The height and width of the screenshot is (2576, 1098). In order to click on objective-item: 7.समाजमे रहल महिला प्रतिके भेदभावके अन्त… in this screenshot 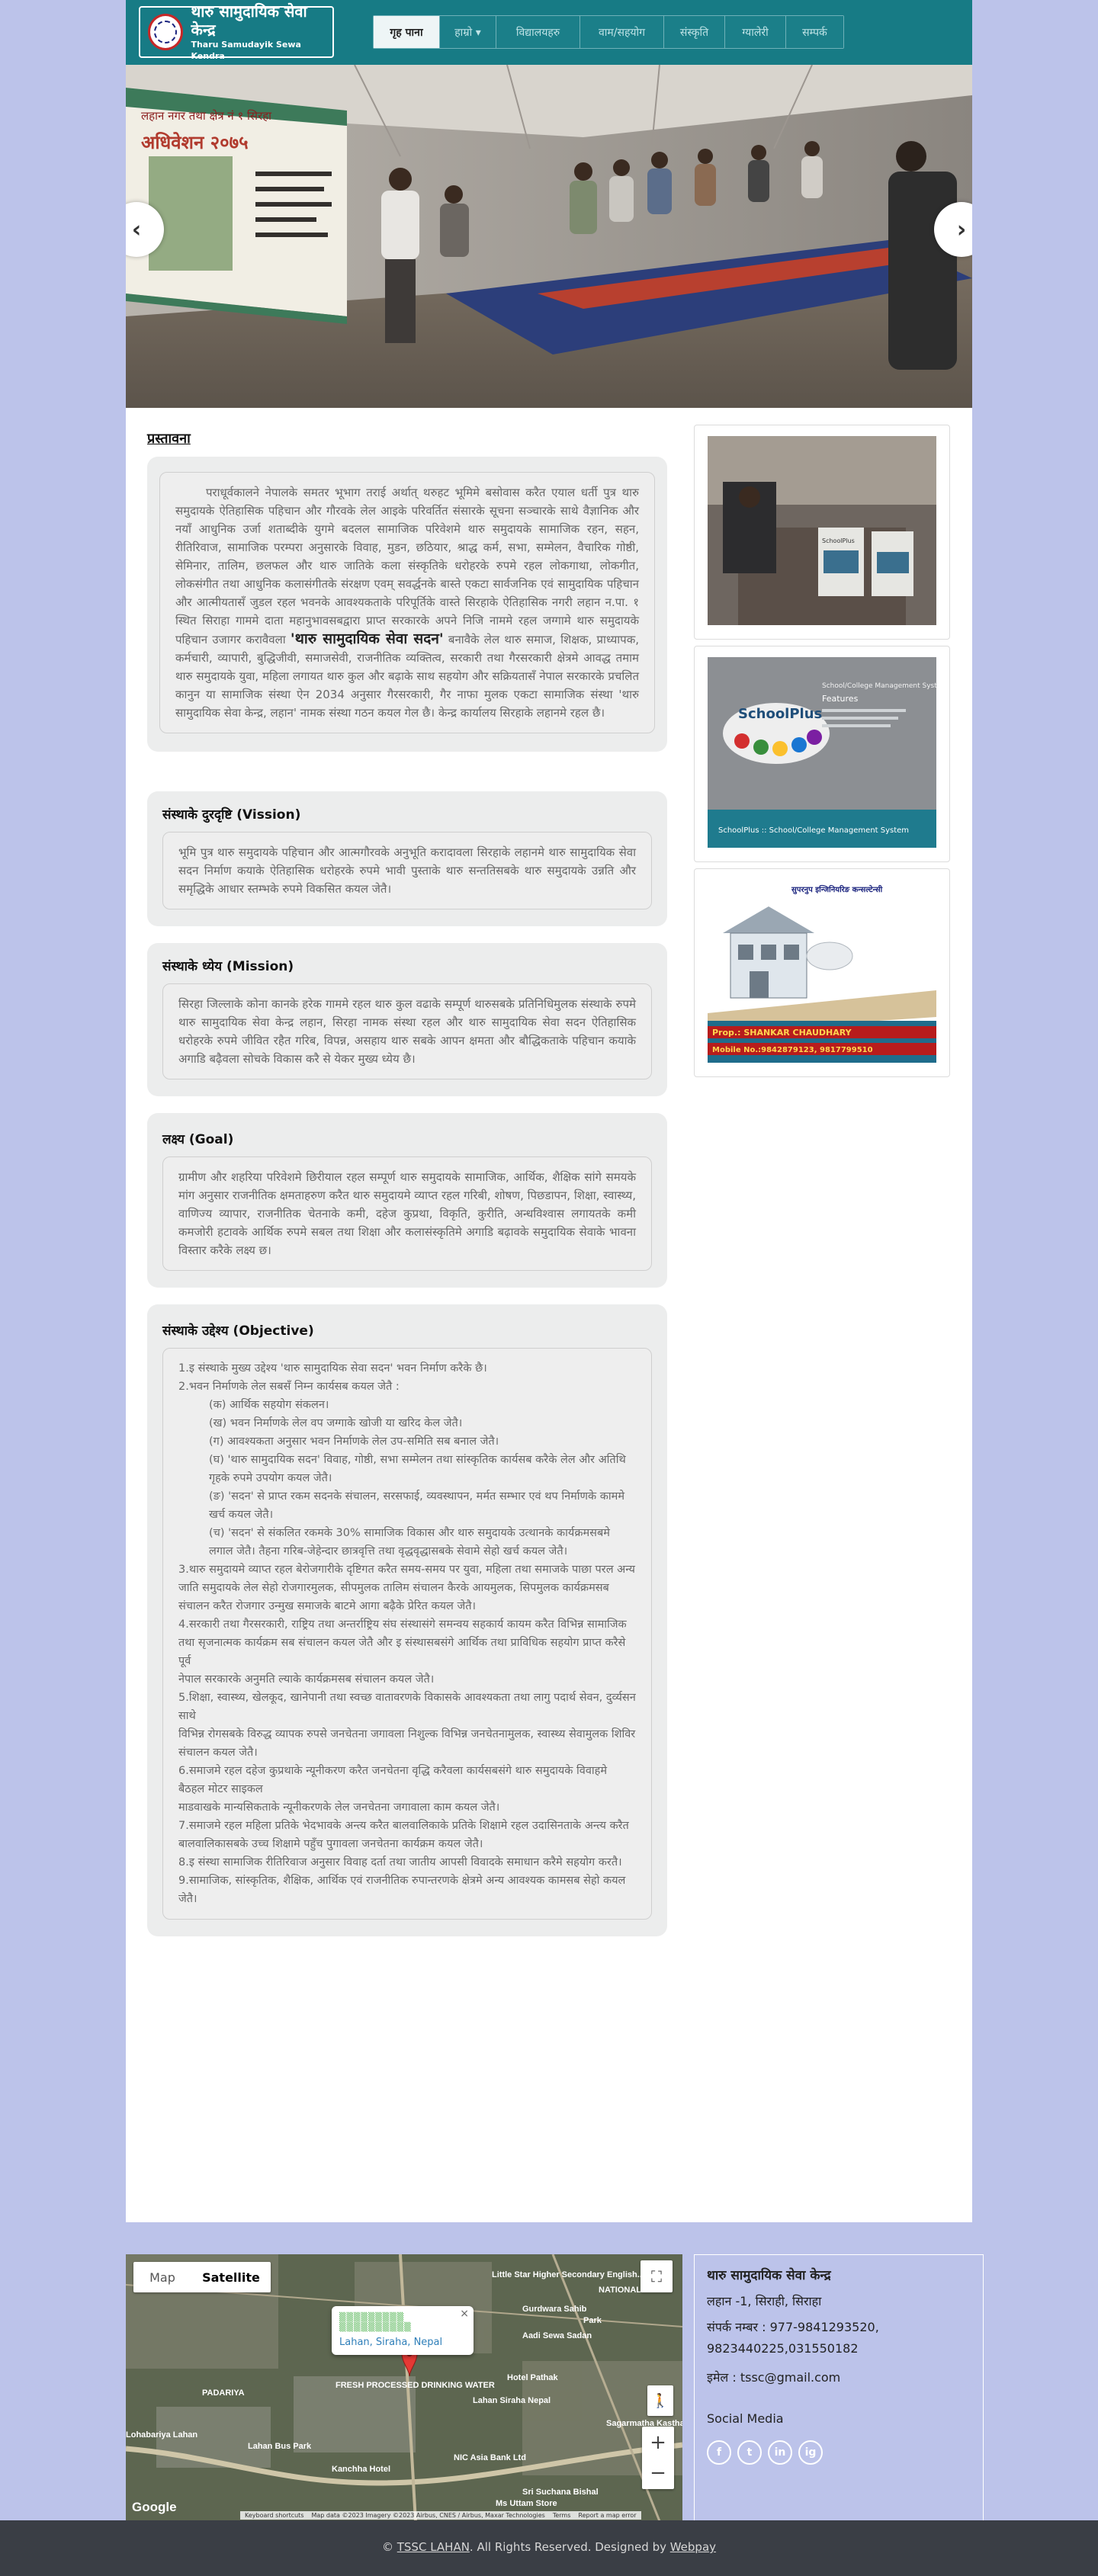, I will do `click(403, 1826)`.